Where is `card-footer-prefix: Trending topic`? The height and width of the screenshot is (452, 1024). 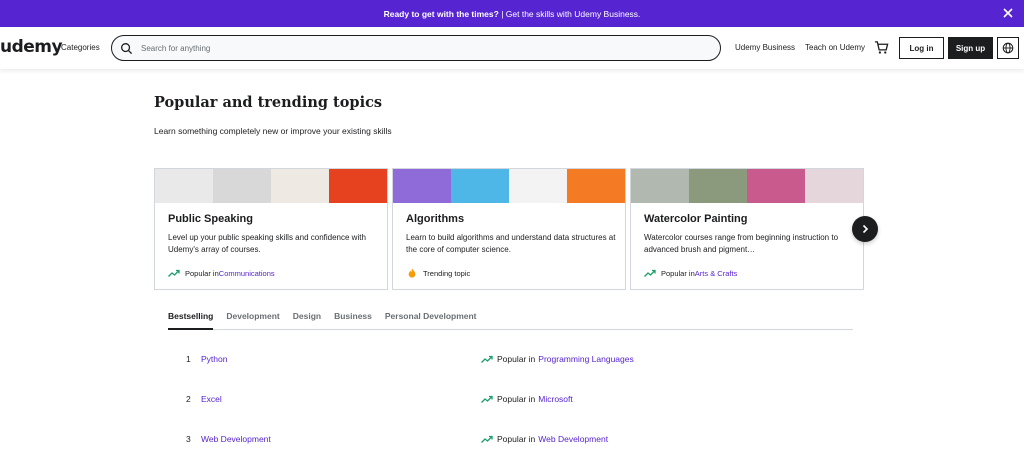 card-footer-prefix: Trending topic is located at coordinates (447, 273).